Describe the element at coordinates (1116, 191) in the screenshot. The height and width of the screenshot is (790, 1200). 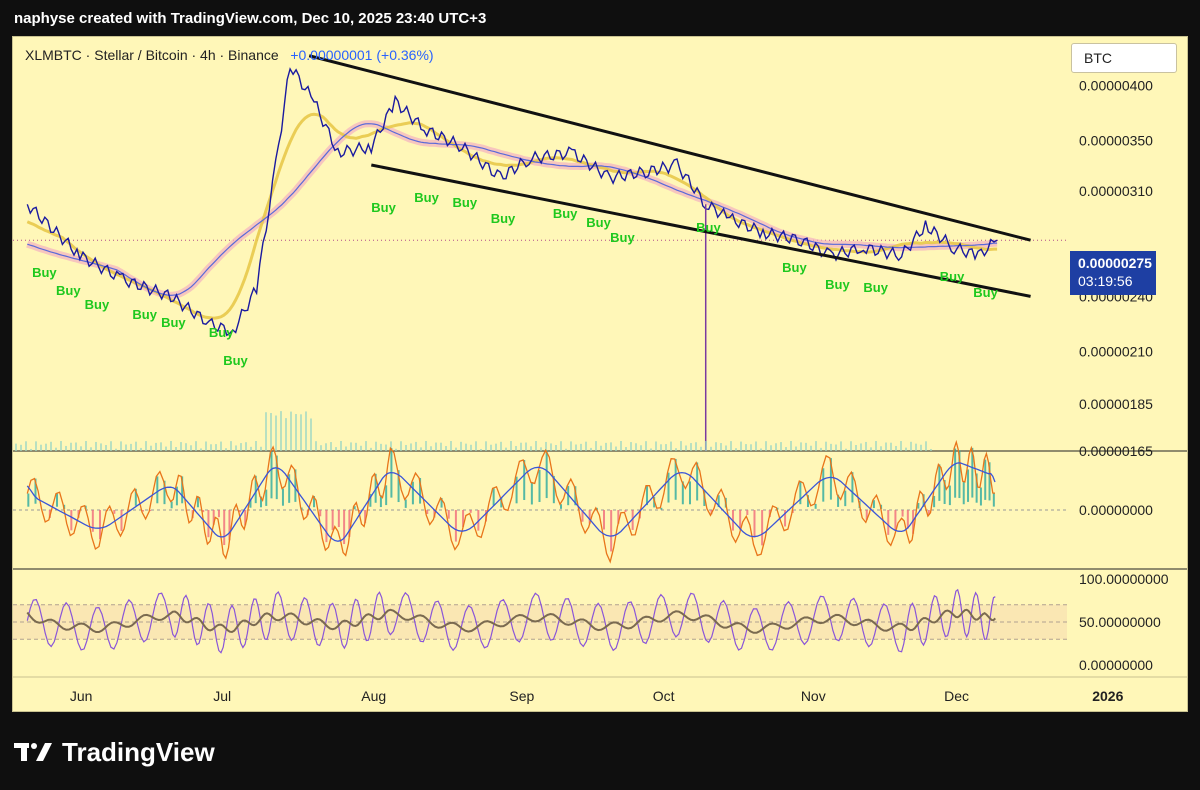
I see `price-axis-tick: 0.00000310` at that location.